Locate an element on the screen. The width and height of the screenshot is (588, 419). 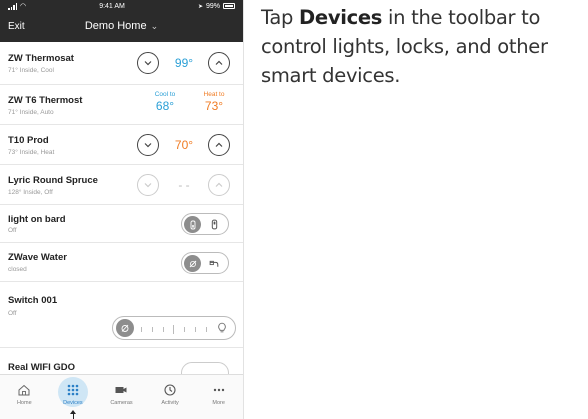
device-status: 73° Inside, Heat is located at coordinates (31, 152).